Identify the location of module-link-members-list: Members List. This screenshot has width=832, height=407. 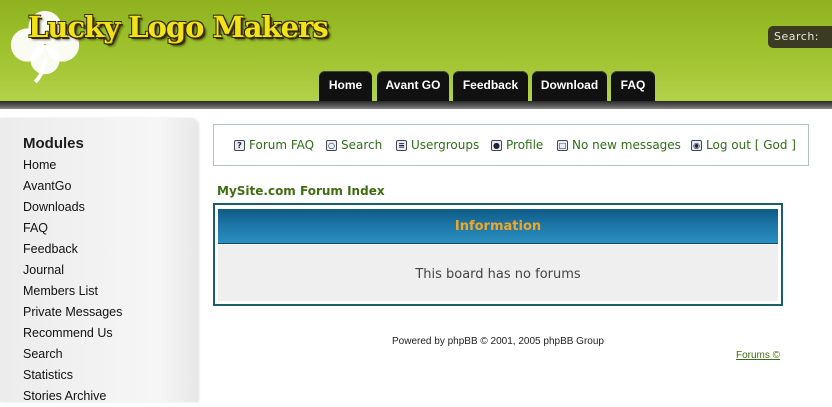
(72, 291).